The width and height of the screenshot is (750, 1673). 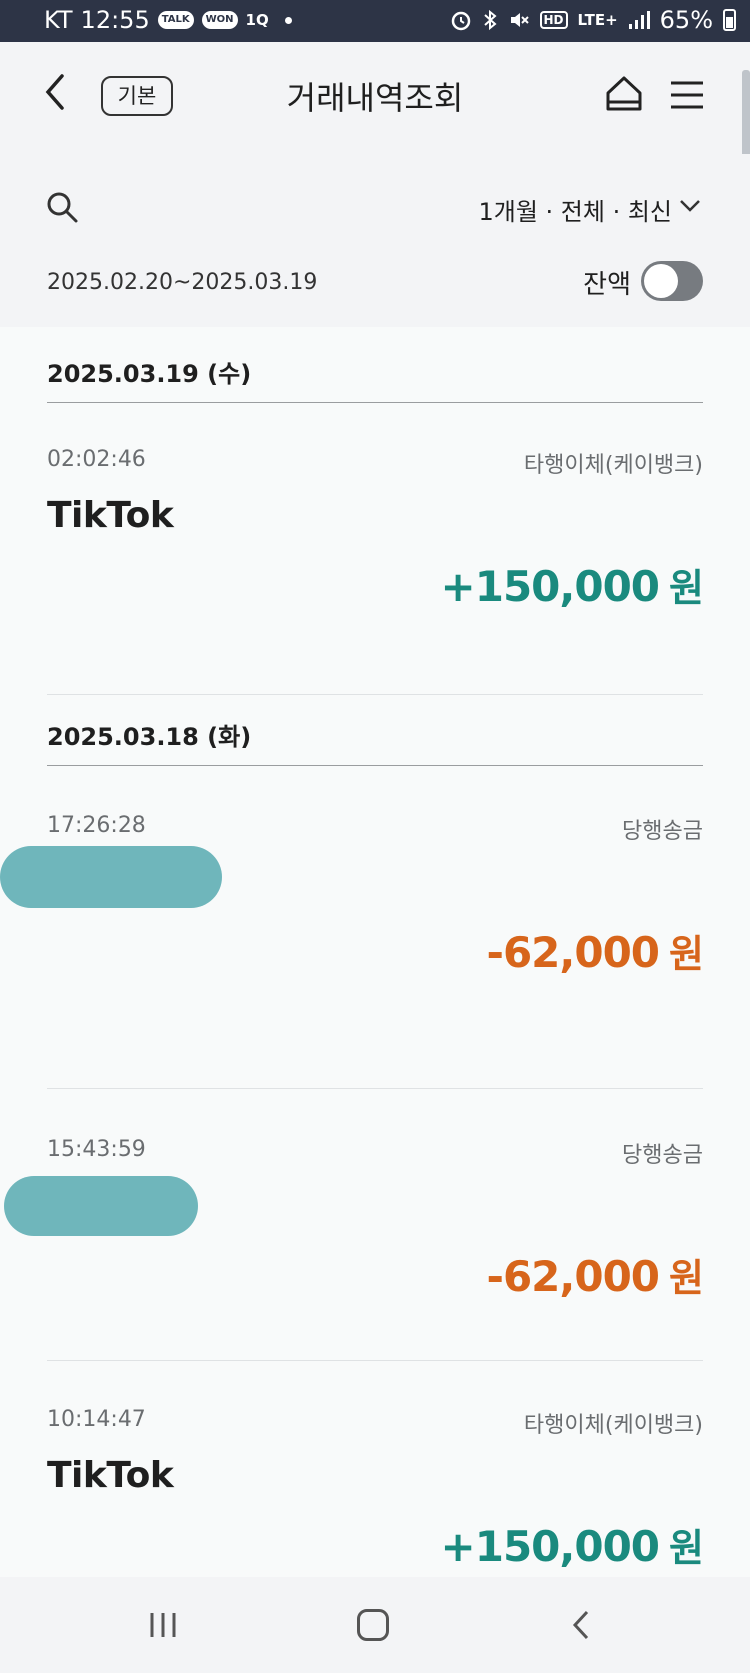 I want to click on kakaotalk-icon: TALK, so click(x=175, y=20).